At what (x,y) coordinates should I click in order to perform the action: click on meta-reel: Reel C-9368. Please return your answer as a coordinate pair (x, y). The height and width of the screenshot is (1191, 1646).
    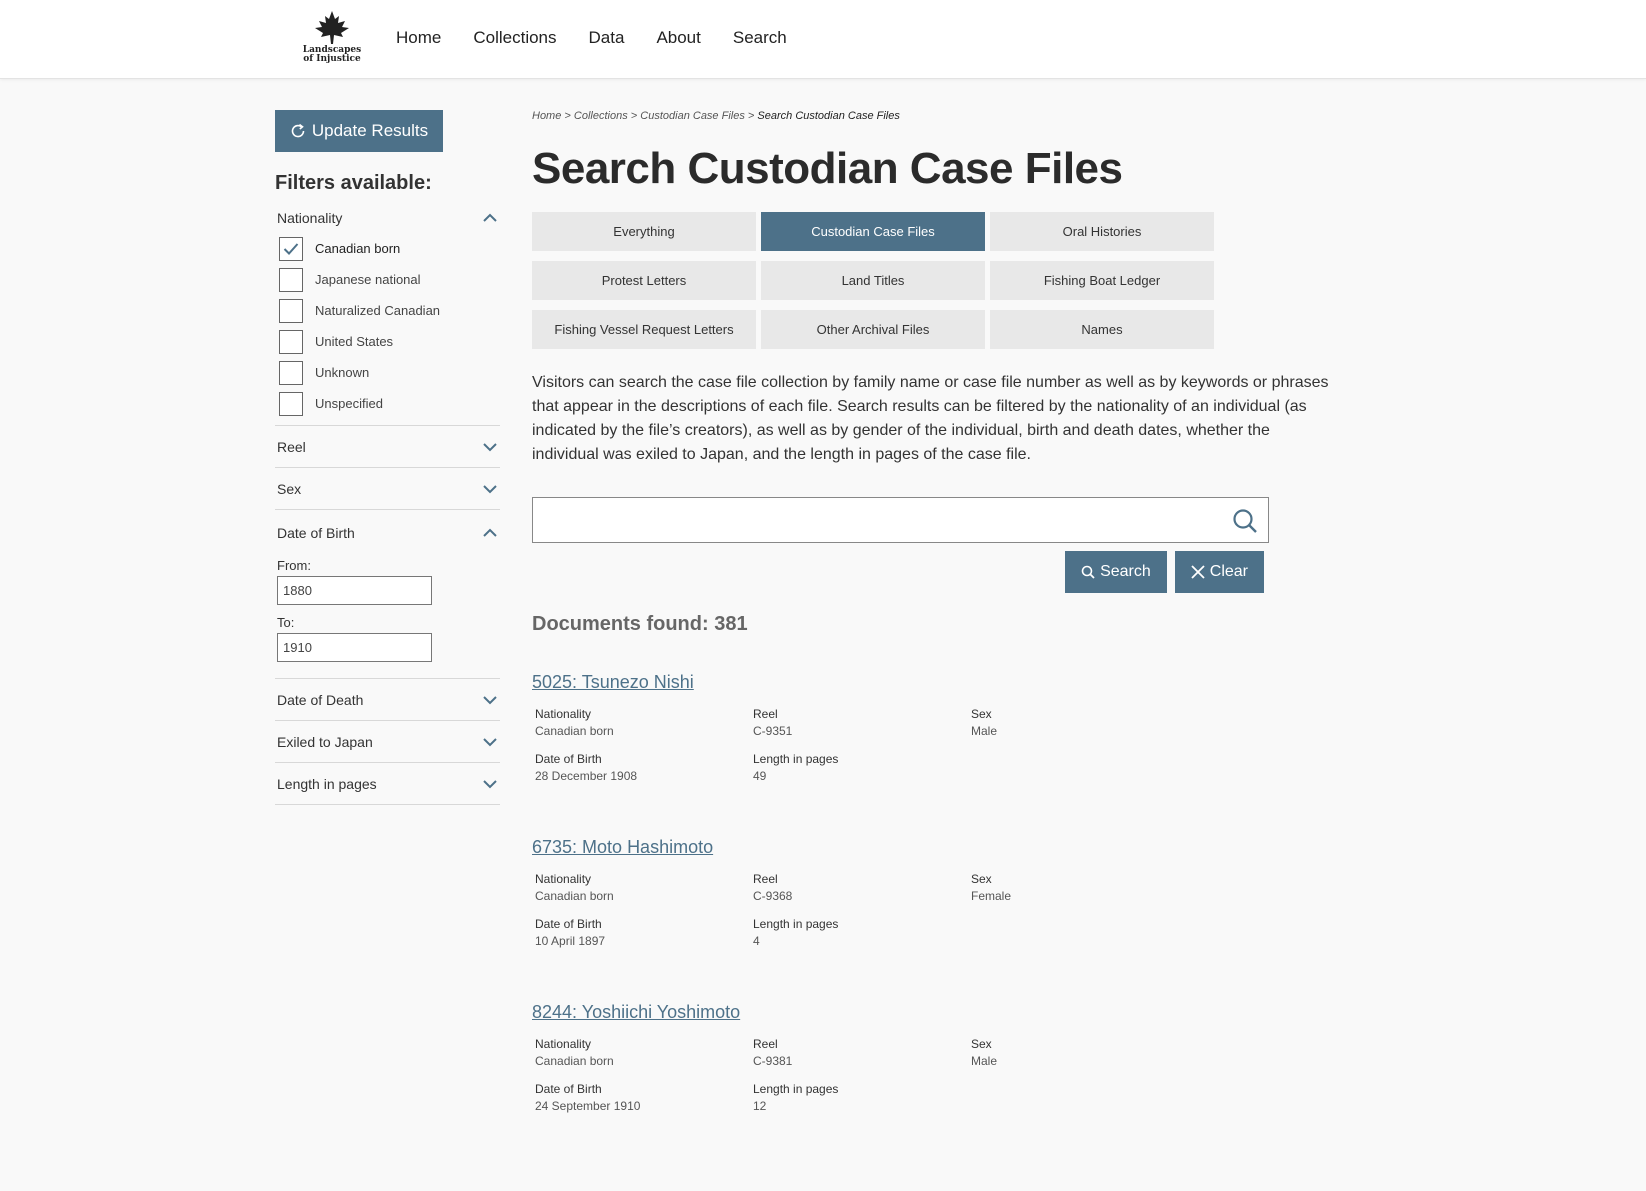
    Looking at the image, I should click on (862, 887).